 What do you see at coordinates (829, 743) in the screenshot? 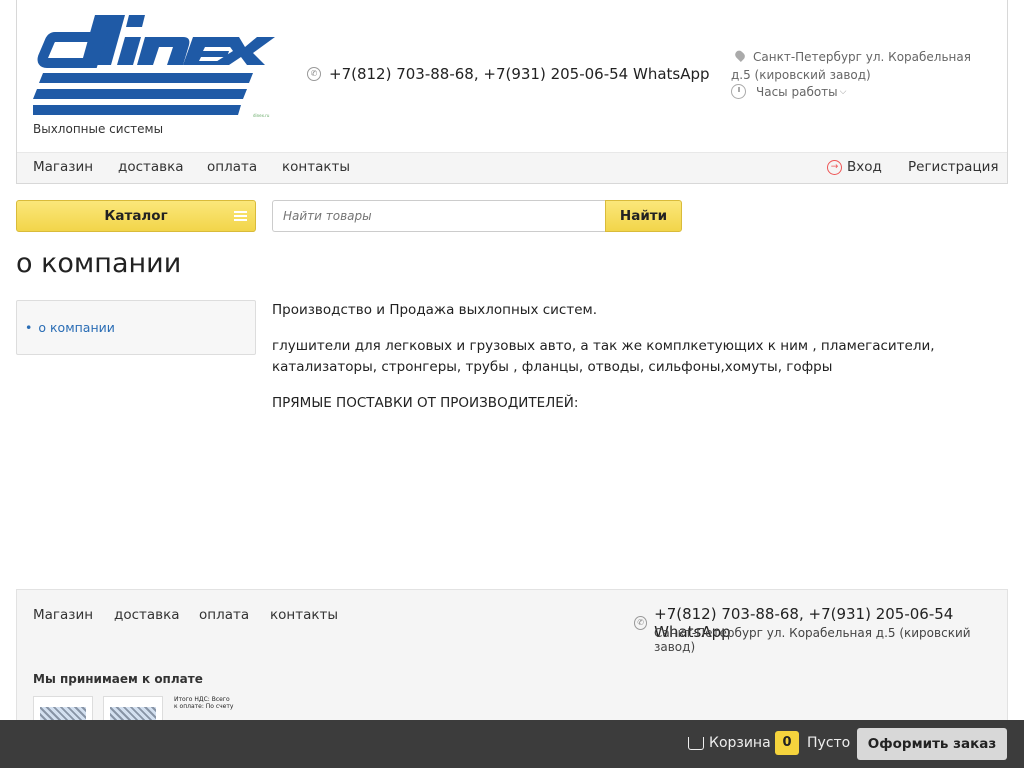
I see `cart-status: Пусто` at bounding box center [829, 743].